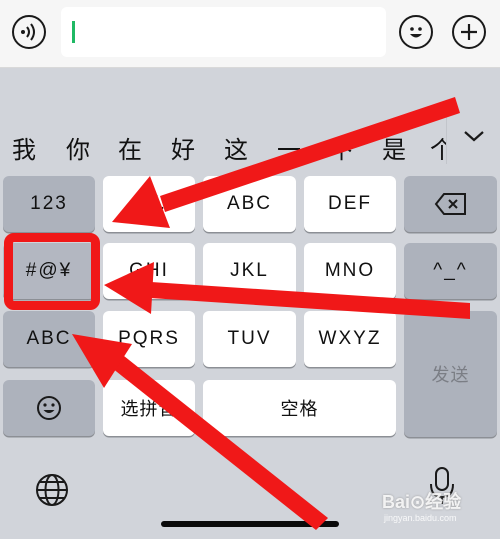  What do you see at coordinates (394, 147) in the screenshot?
I see `candidate-word: 是` at bounding box center [394, 147].